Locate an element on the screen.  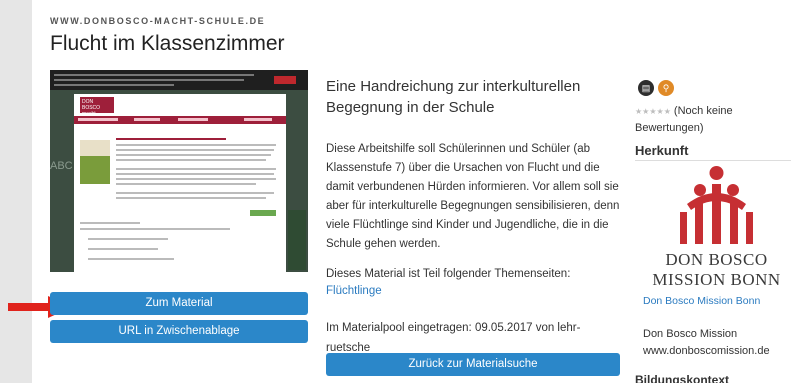
url-clipboard-button: URL in Zwischenablage is located at coordinates (179, 331).